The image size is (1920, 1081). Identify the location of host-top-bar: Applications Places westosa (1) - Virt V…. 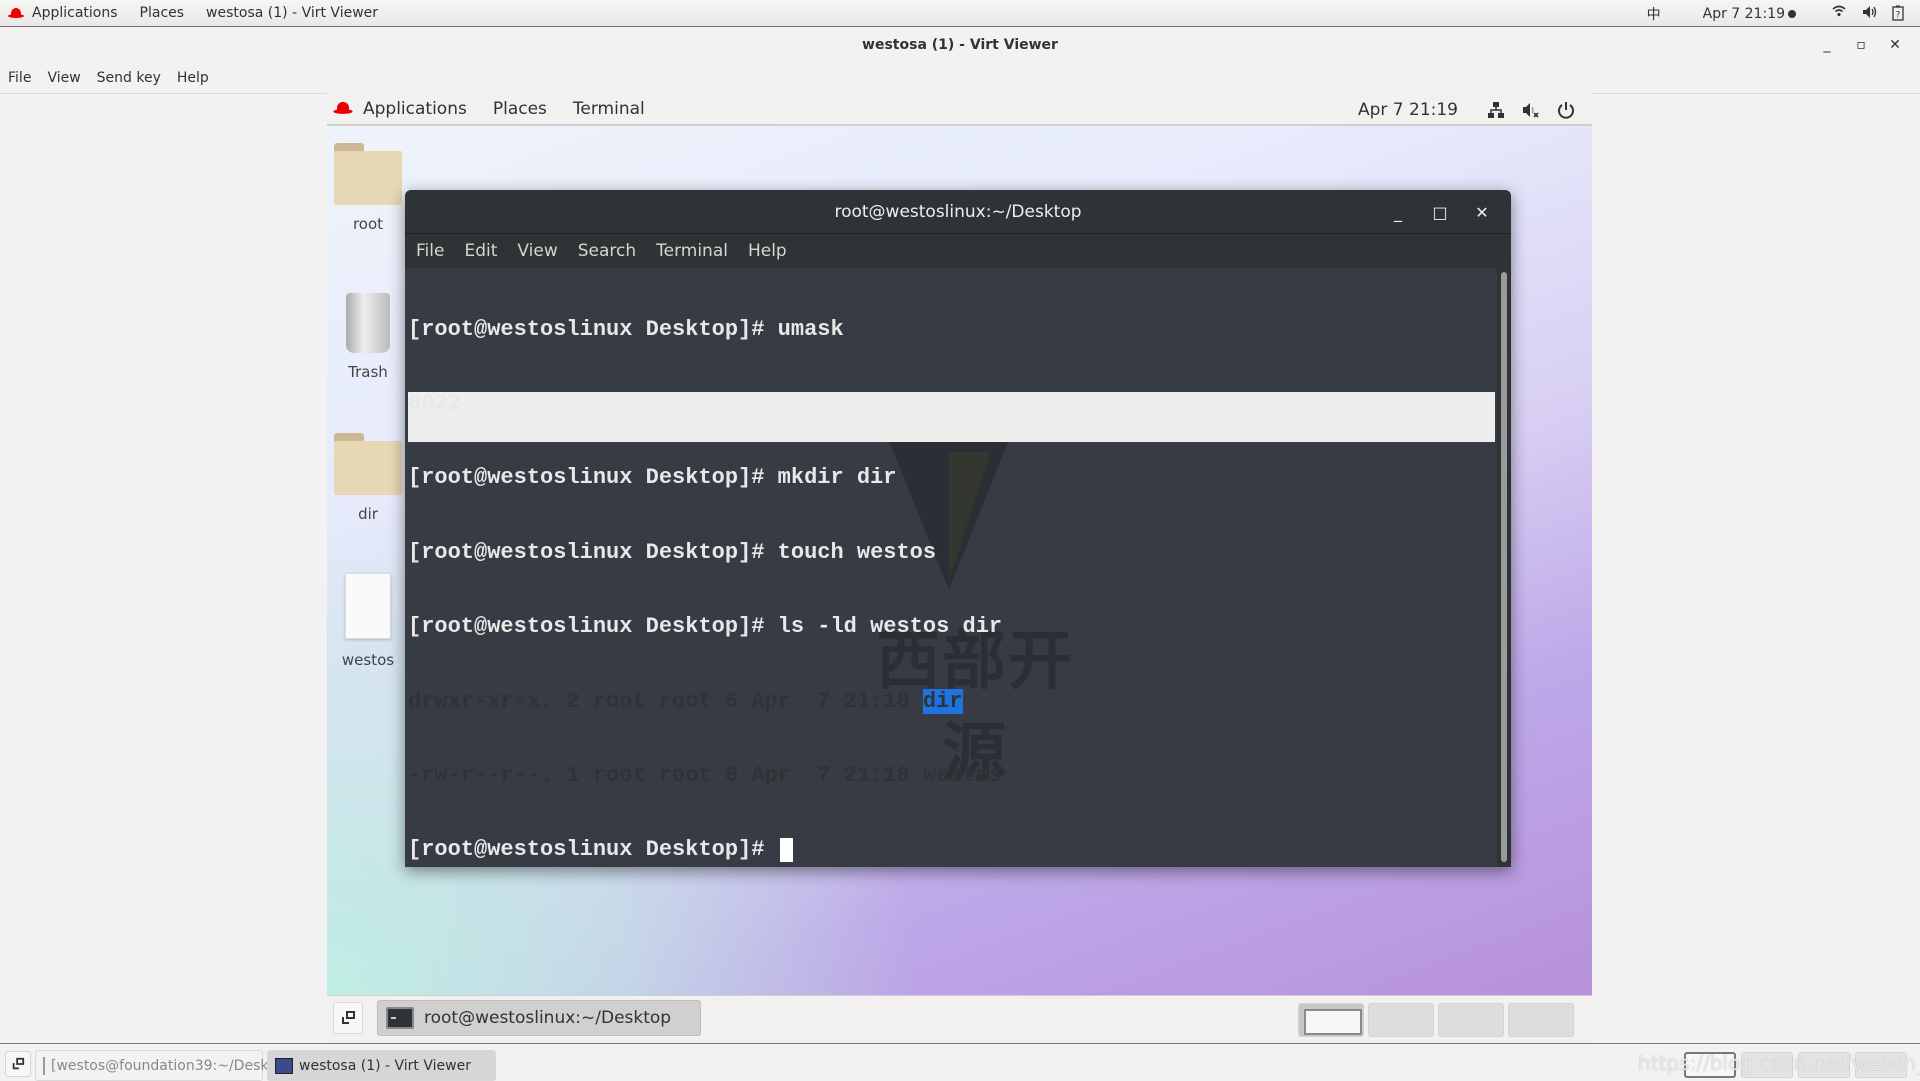
(960, 13).